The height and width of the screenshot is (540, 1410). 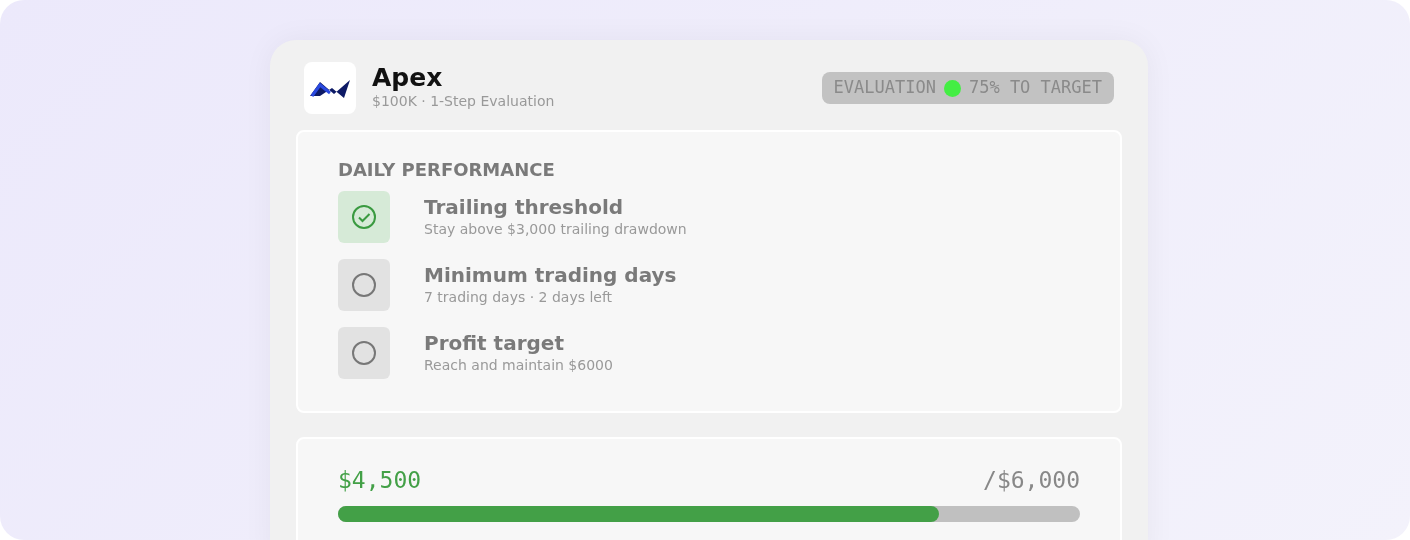 What do you see at coordinates (550, 274) in the screenshot?
I see `rule-title: Minimum trading days` at bounding box center [550, 274].